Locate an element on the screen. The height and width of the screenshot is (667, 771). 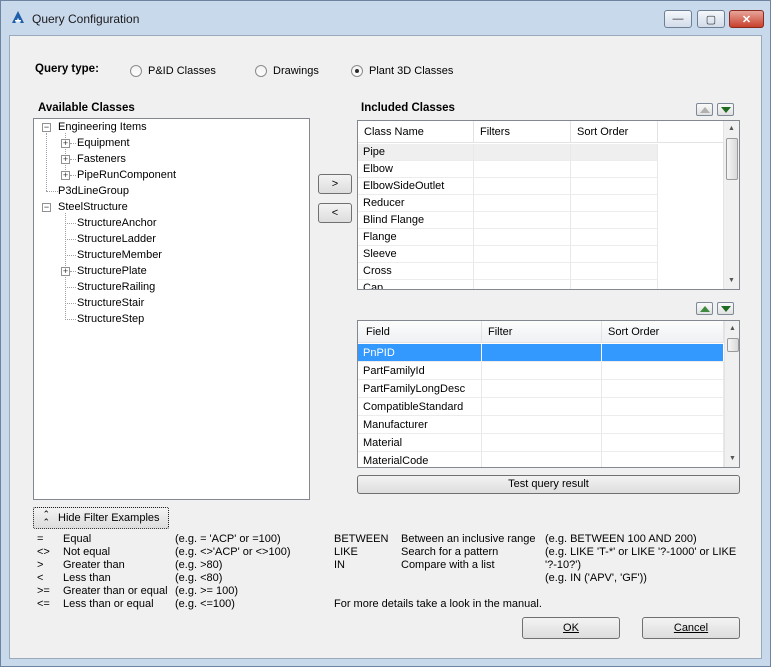
tree-node-structureplate: StructurePlate is located at coordinates (112, 271).